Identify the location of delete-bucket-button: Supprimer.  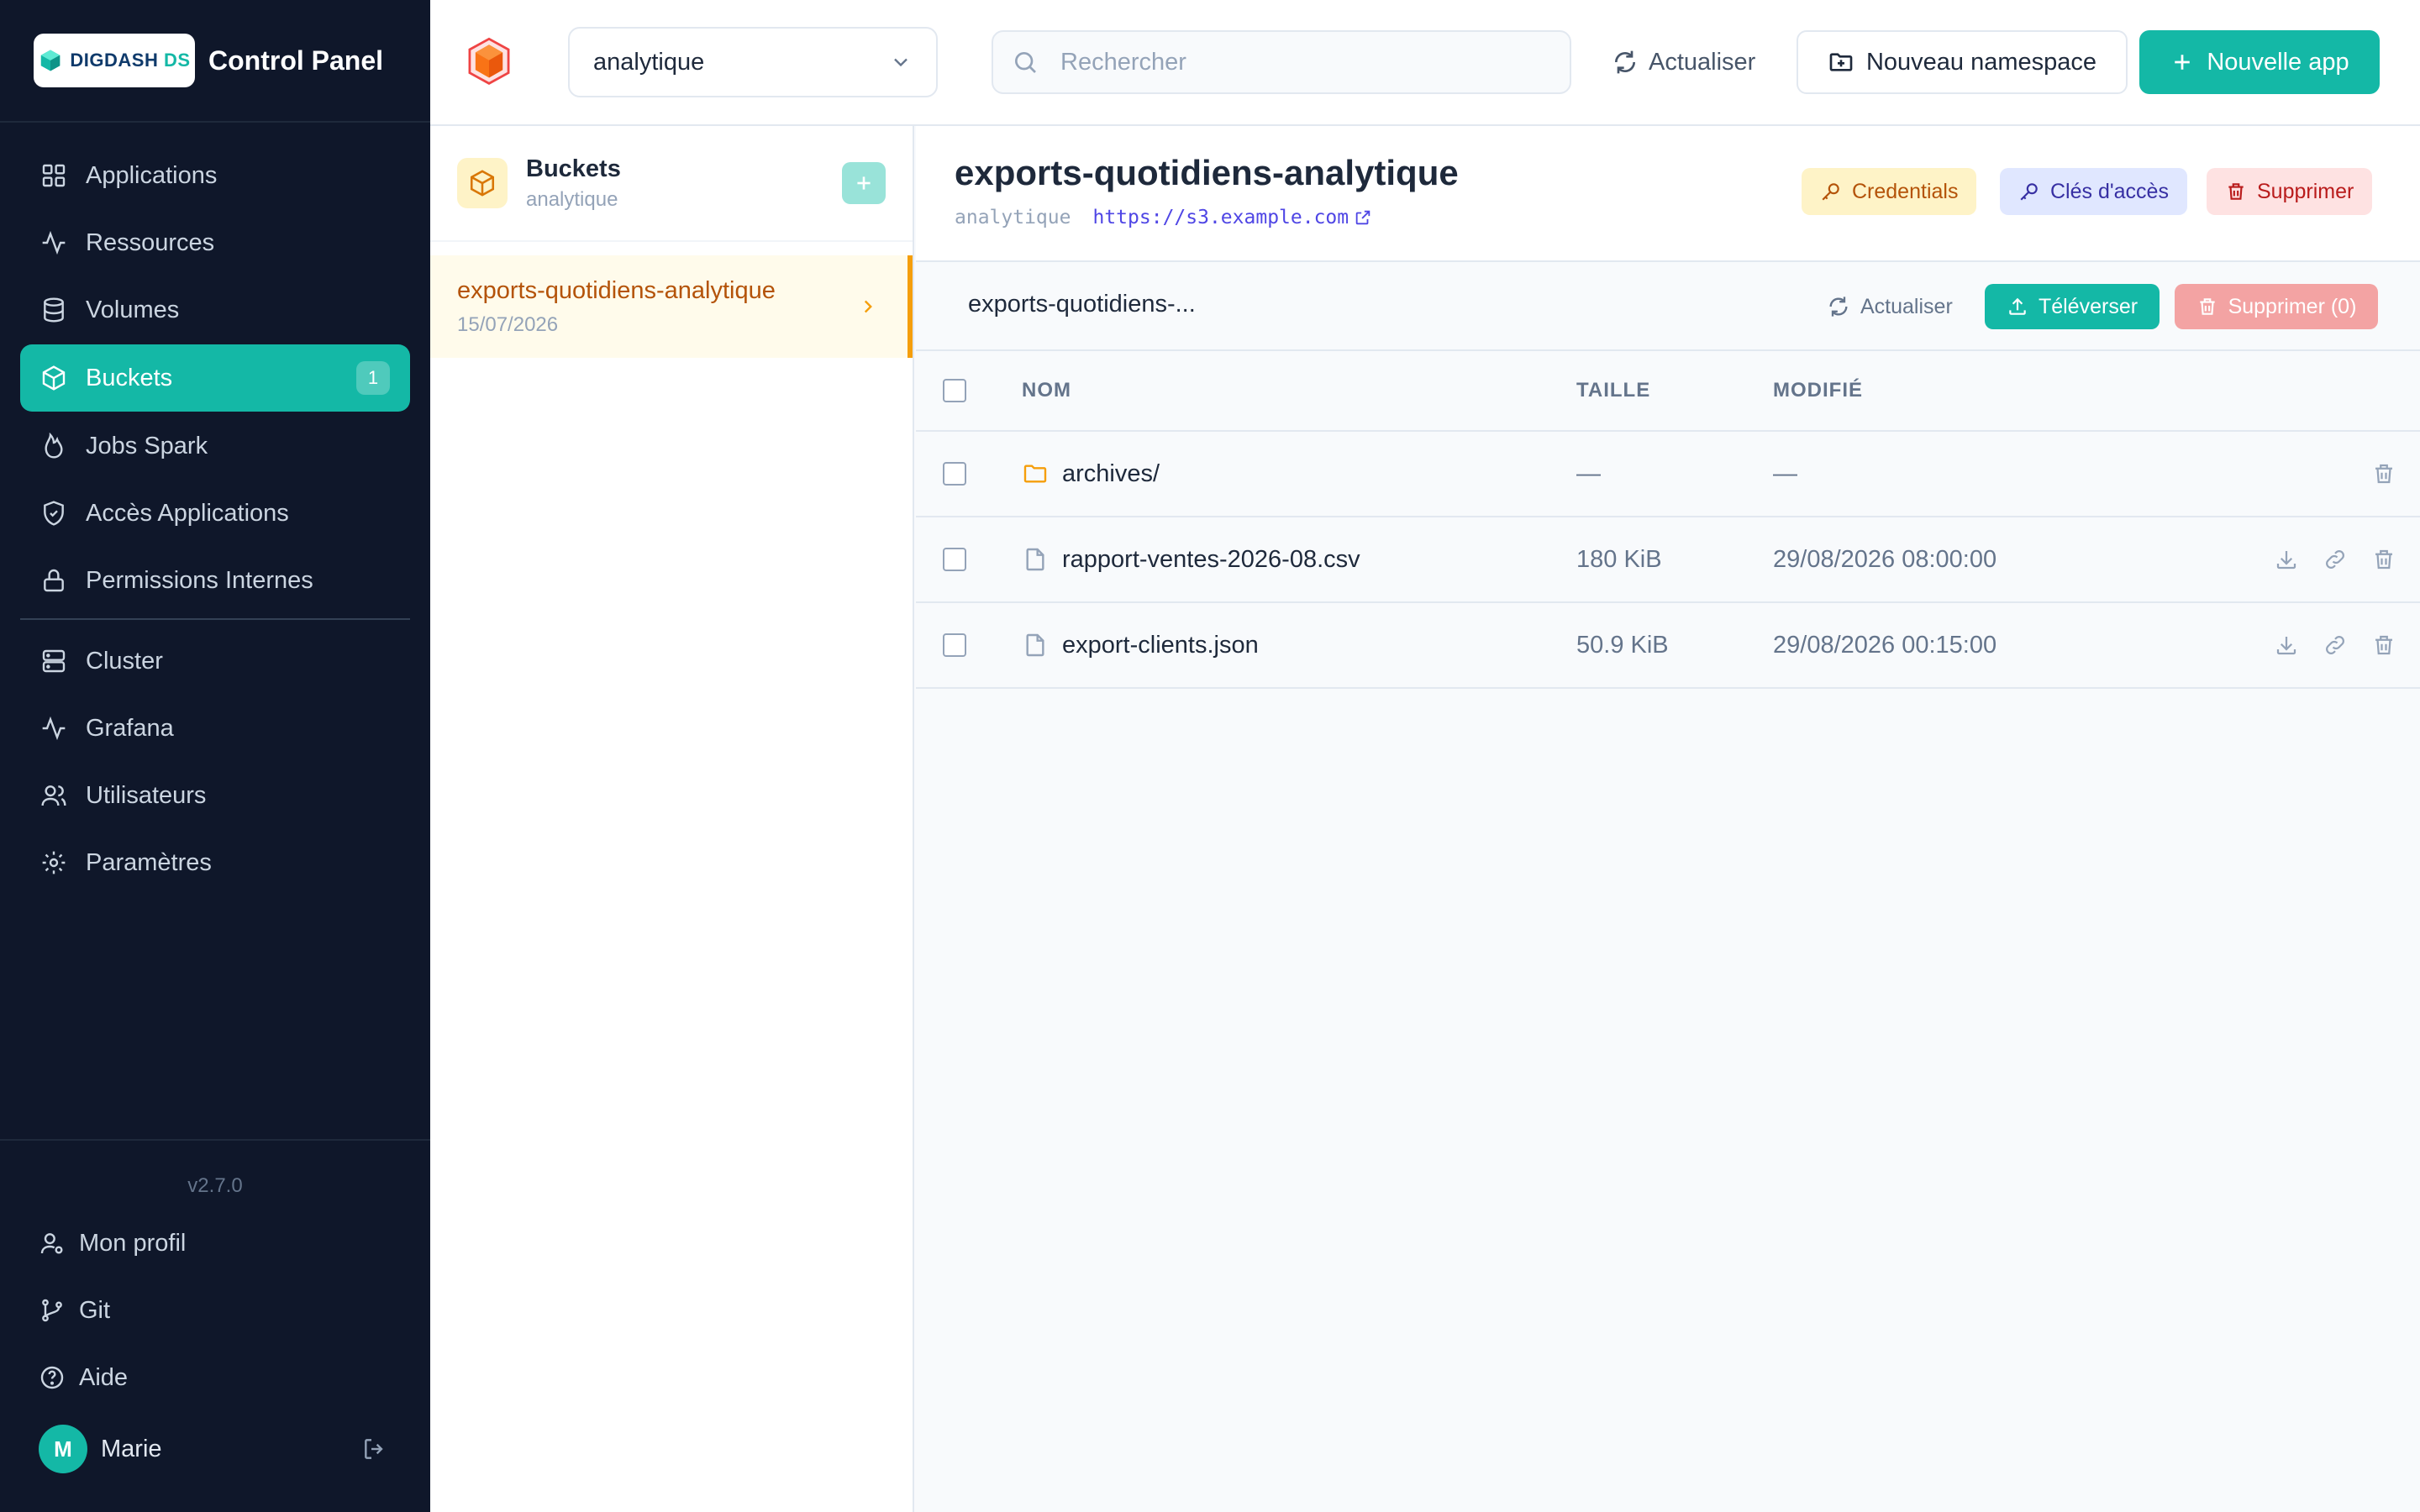
(2290, 191).